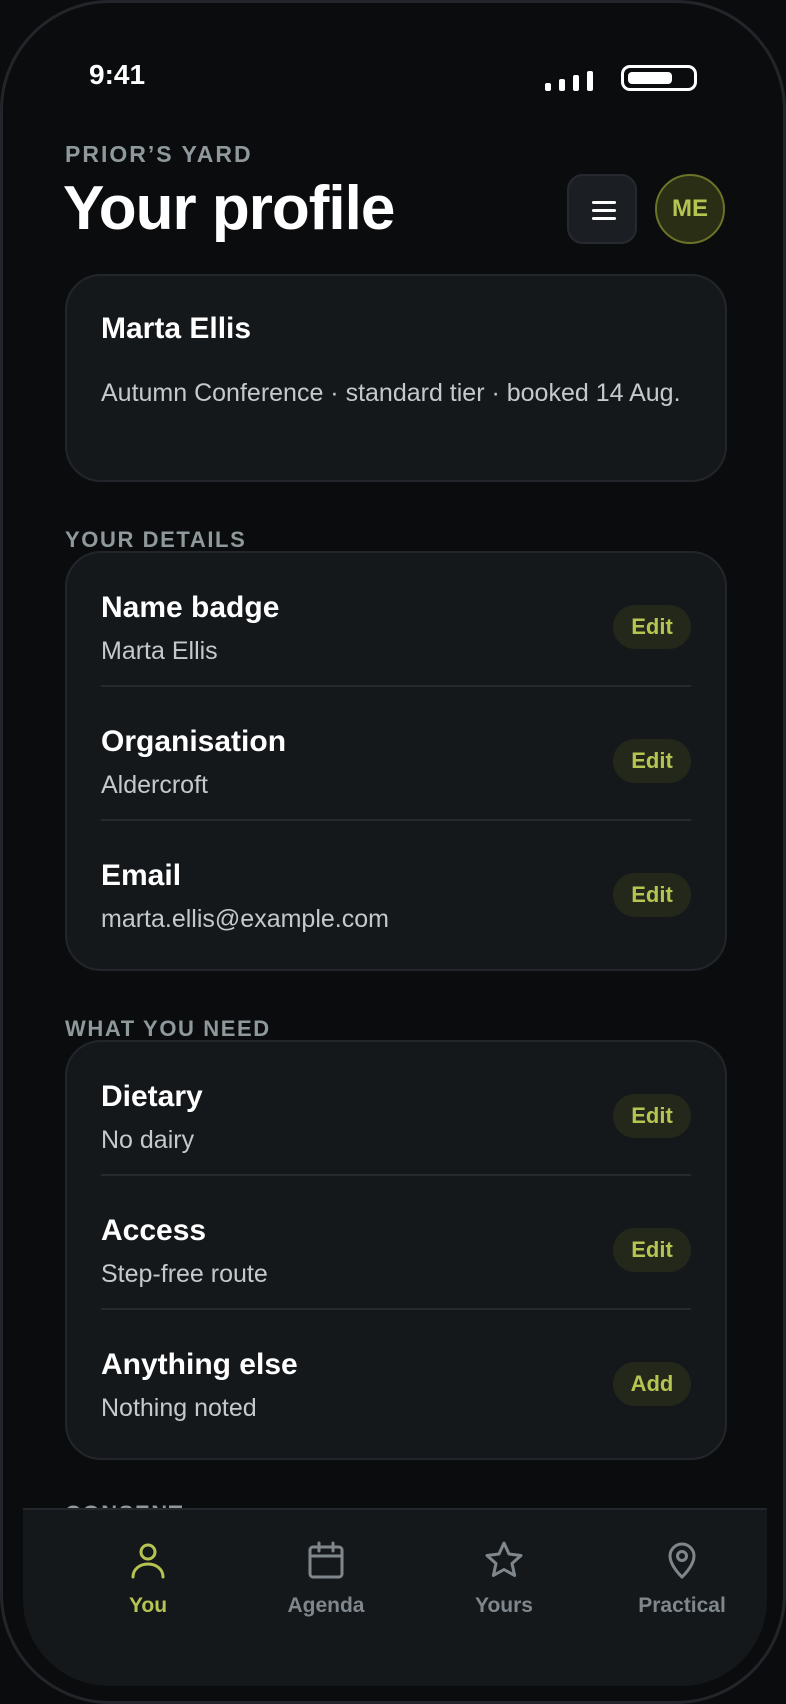 The height and width of the screenshot is (1704, 786). What do you see at coordinates (152, 1096) in the screenshot?
I see `row-label: Dietary` at bounding box center [152, 1096].